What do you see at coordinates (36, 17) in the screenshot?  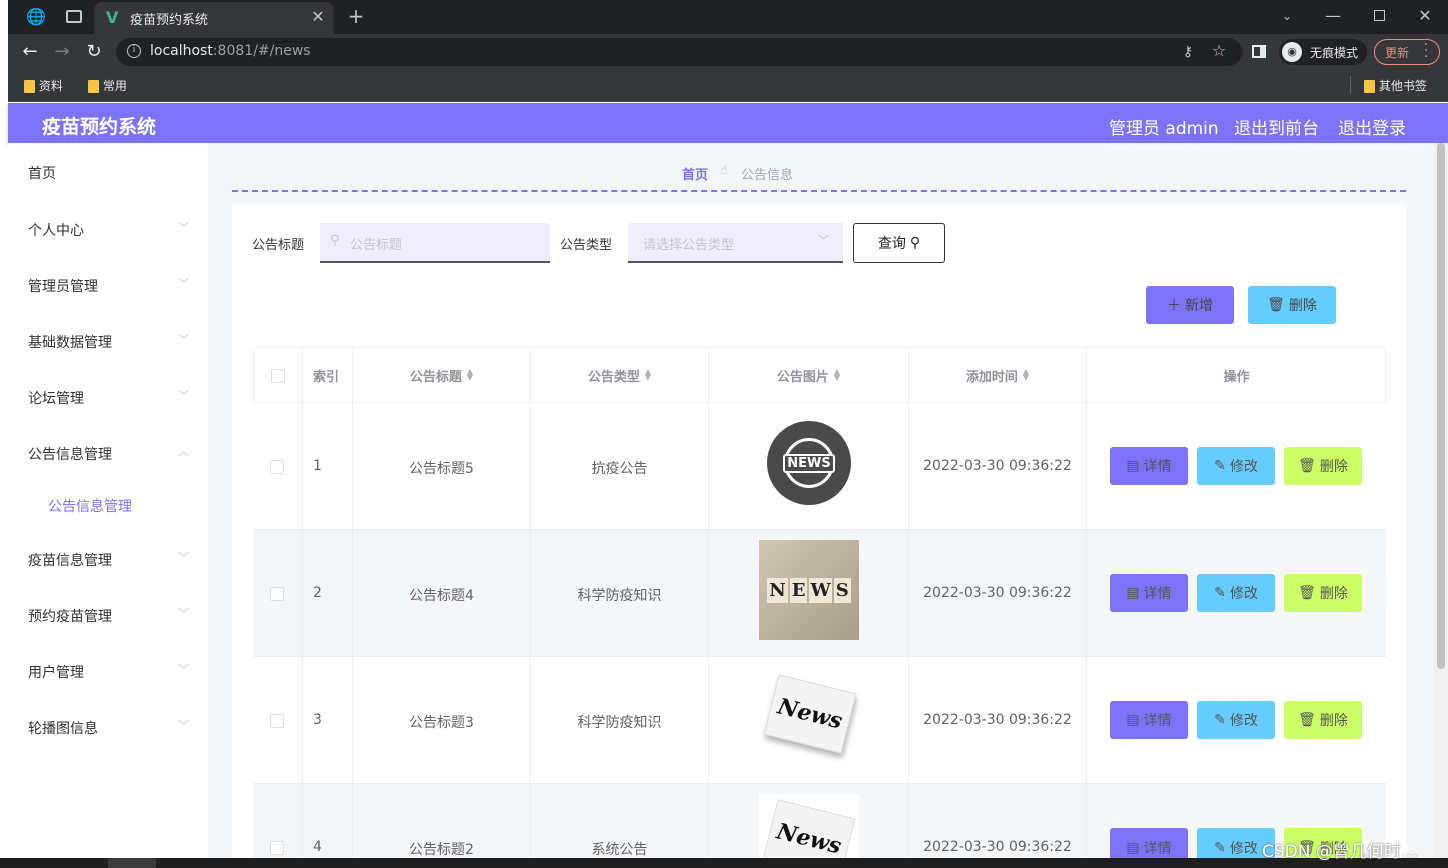 I see `globe-icon: 🌐` at bounding box center [36, 17].